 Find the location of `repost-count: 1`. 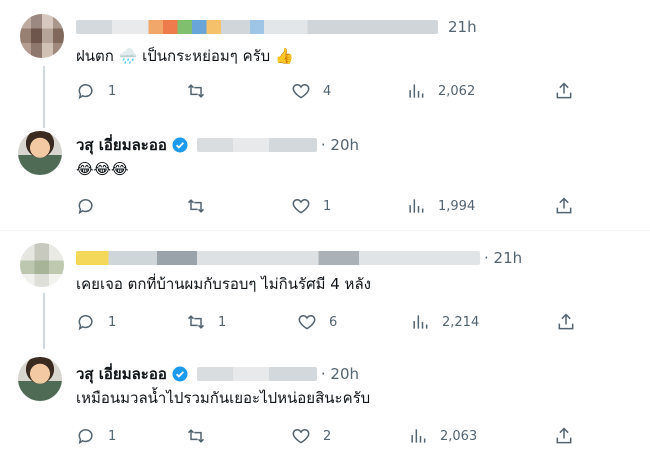

repost-count: 1 is located at coordinates (222, 322).